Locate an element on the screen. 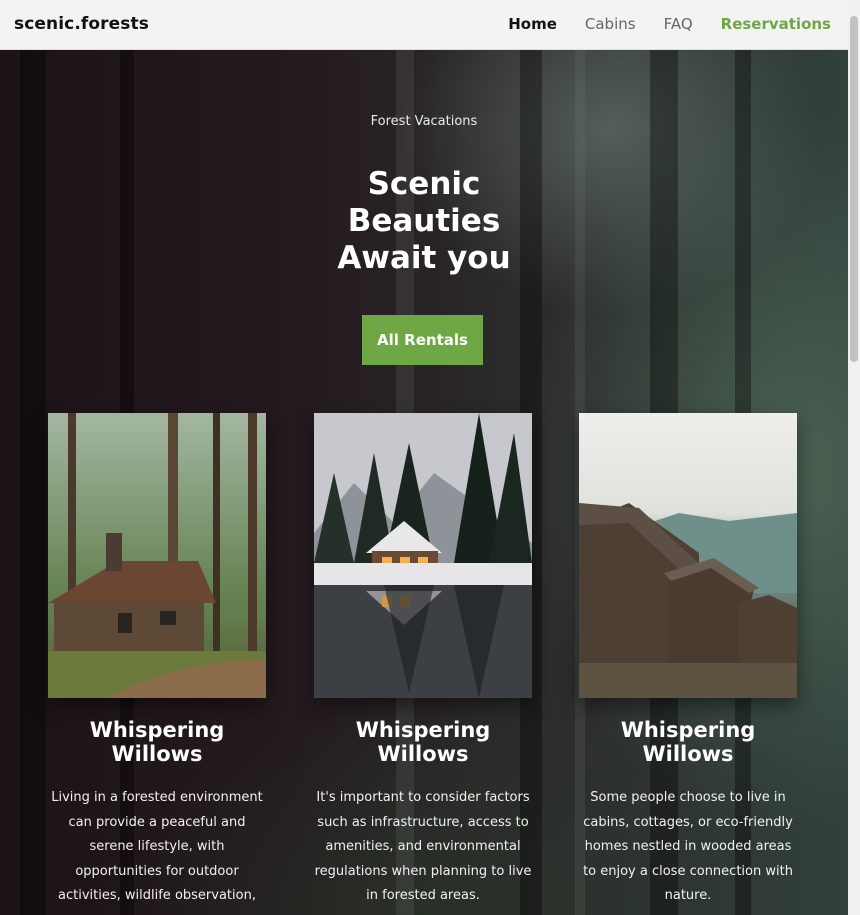  nav-link-cabins: Cabins is located at coordinates (610, 24).